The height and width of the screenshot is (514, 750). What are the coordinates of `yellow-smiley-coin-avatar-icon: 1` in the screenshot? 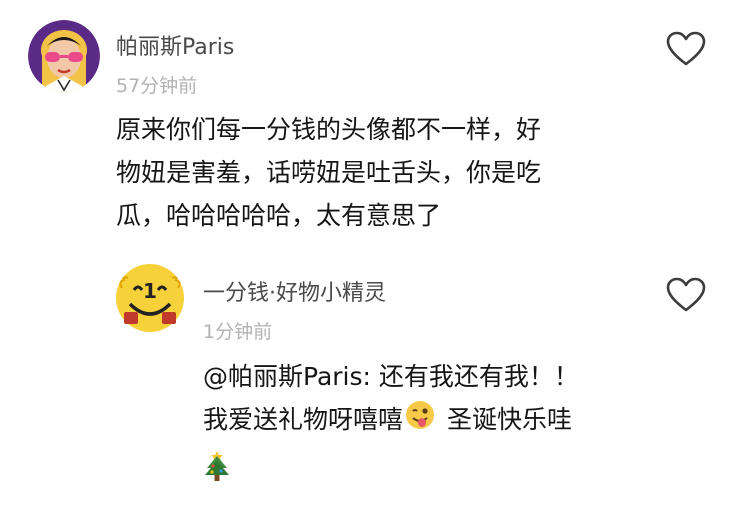 It's located at (150, 298).